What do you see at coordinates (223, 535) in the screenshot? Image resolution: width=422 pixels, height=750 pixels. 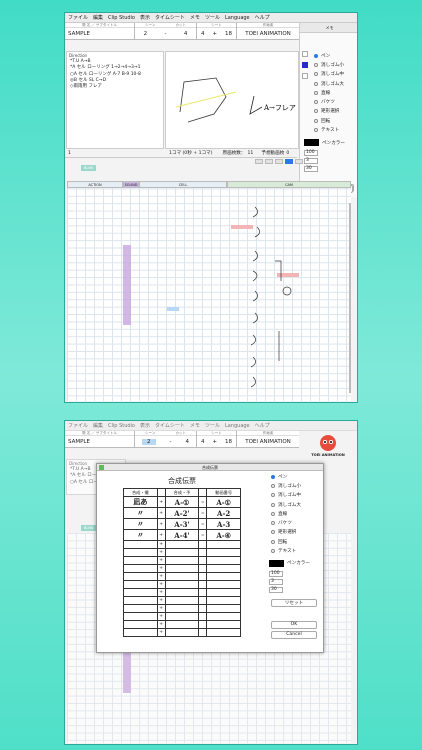 I see `table-cell: A-④` at bounding box center [223, 535].